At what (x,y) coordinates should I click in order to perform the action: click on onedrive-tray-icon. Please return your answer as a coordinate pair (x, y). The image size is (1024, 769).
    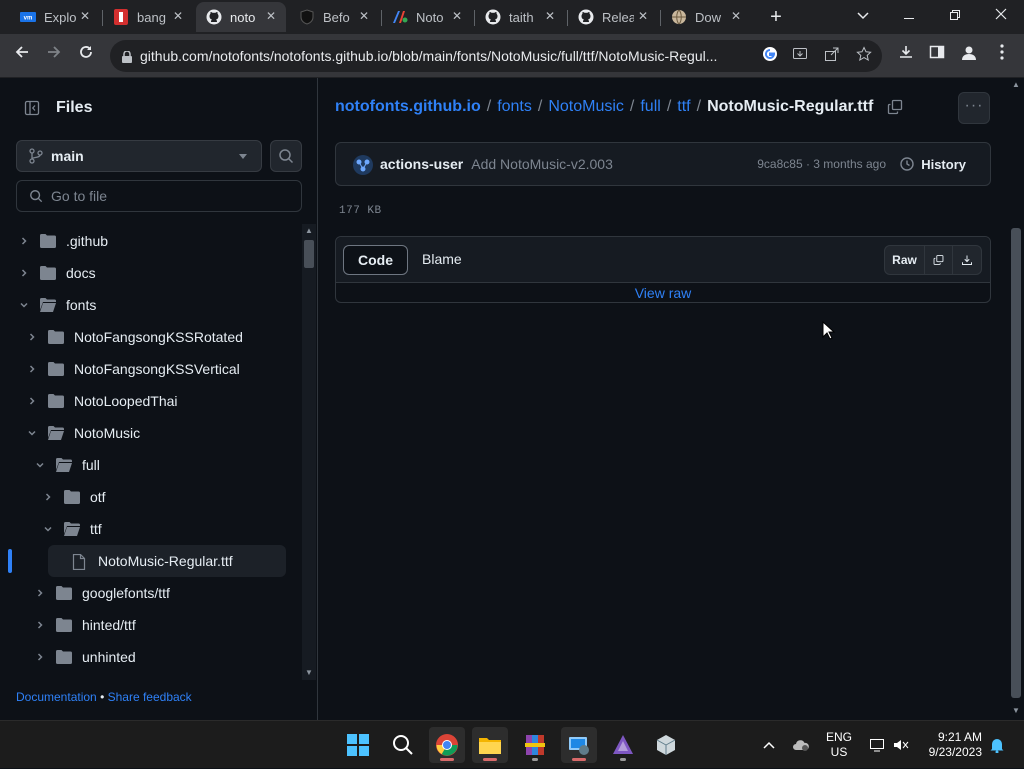
    Looking at the image, I should click on (801, 745).